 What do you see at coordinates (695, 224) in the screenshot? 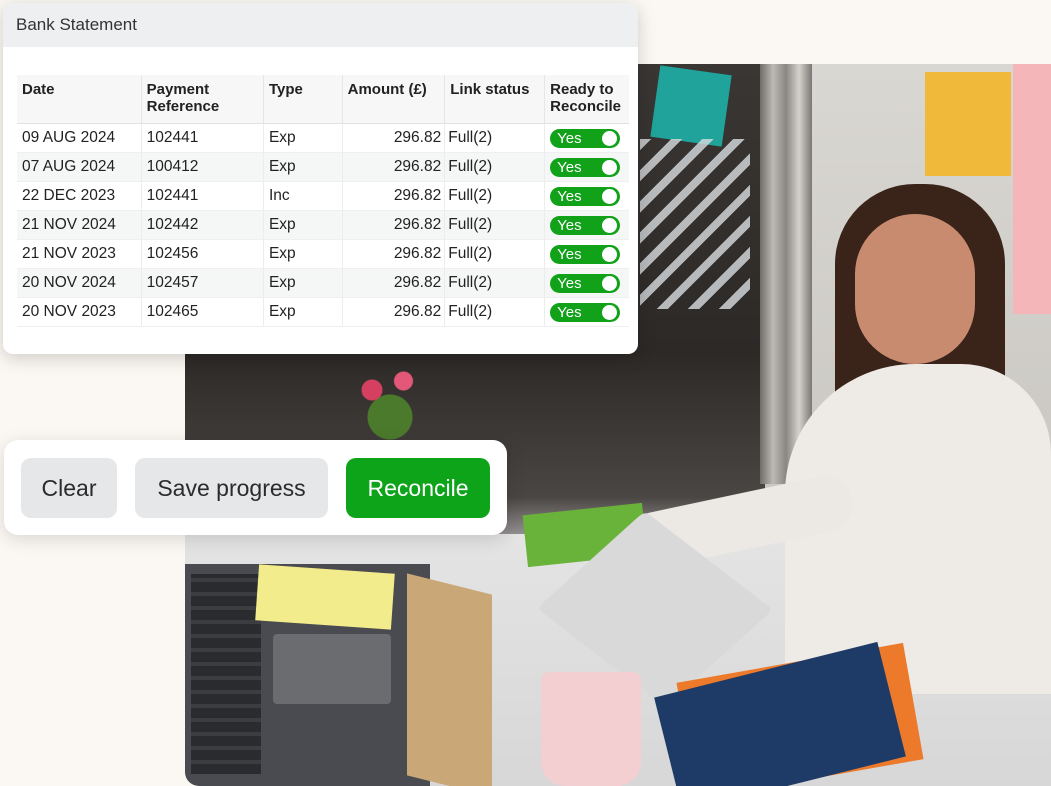
I see `photo-stripes` at bounding box center [695, 224].